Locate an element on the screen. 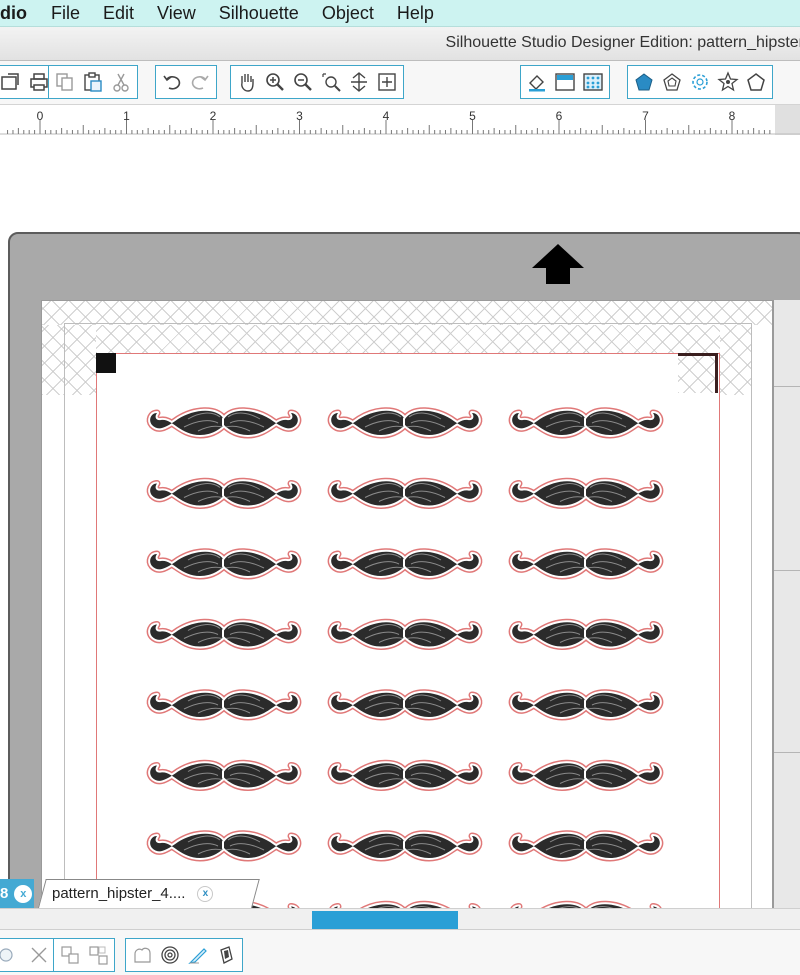 This screenshot has height=975, width=800. zoom-in-icon is located at coordinates (275, 82).